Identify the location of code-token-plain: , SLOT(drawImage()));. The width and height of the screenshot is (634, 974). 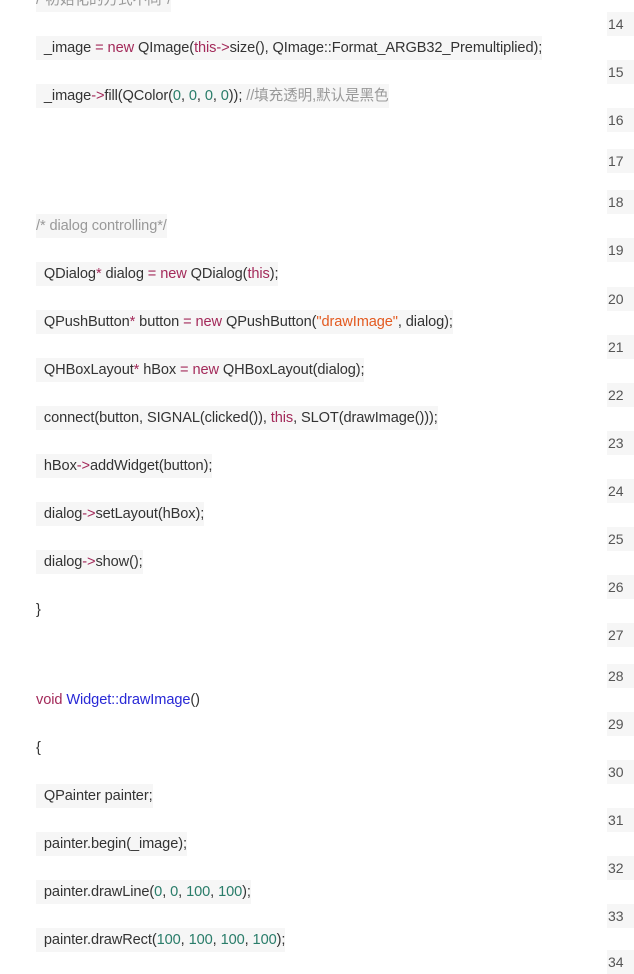
(365, 418).